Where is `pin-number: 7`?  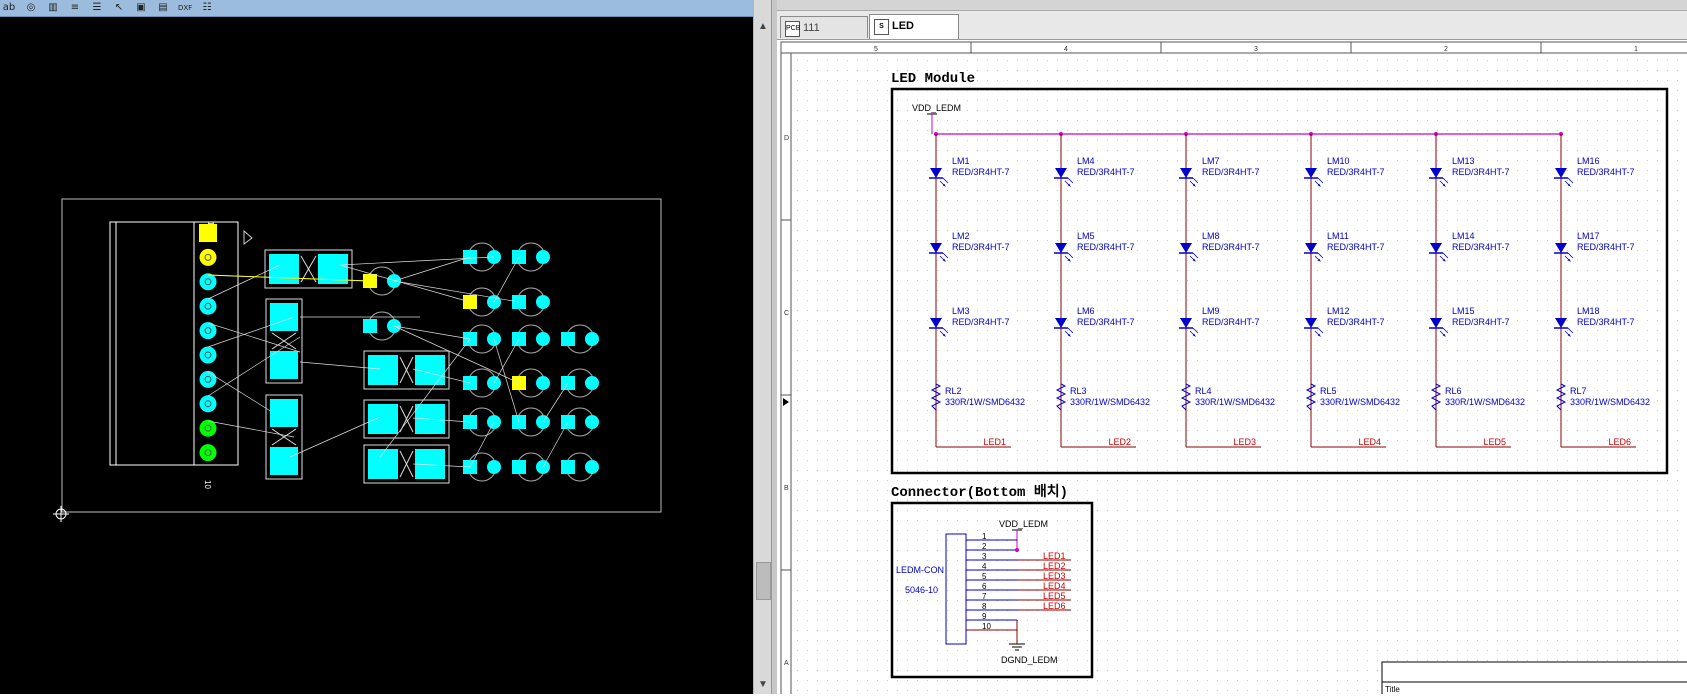 pin-number: 7 is located at coordinates (984, 596).